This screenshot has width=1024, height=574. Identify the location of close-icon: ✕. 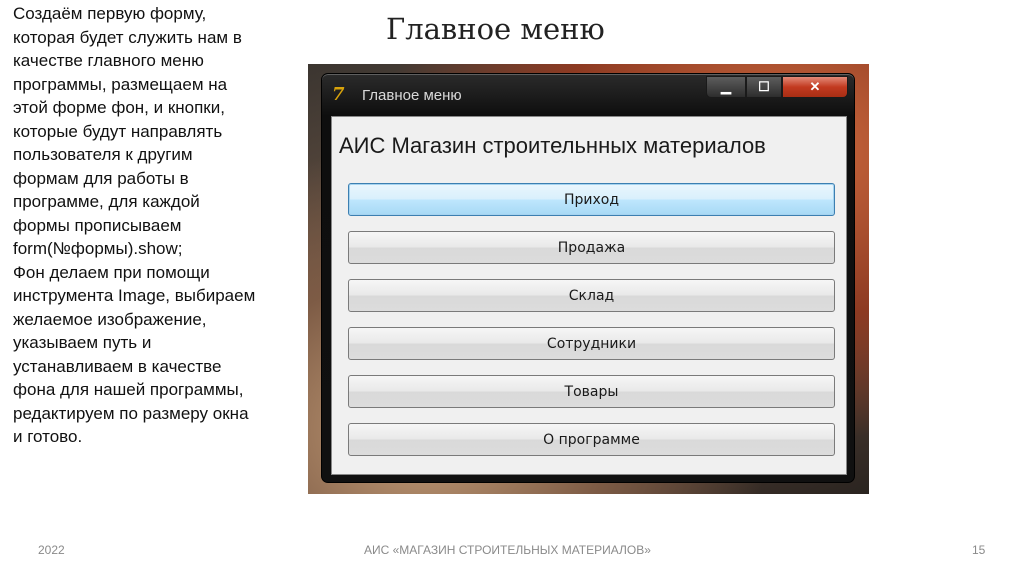
(815, 86).